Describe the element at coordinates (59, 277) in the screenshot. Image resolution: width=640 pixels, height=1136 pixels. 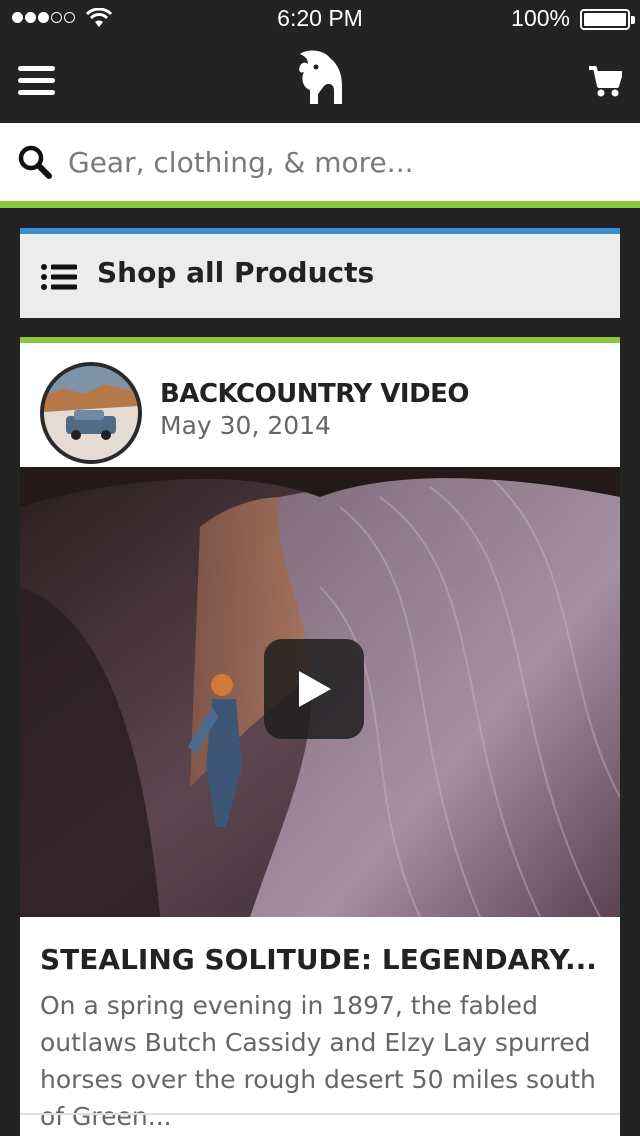
I see `list-icon` at that location.